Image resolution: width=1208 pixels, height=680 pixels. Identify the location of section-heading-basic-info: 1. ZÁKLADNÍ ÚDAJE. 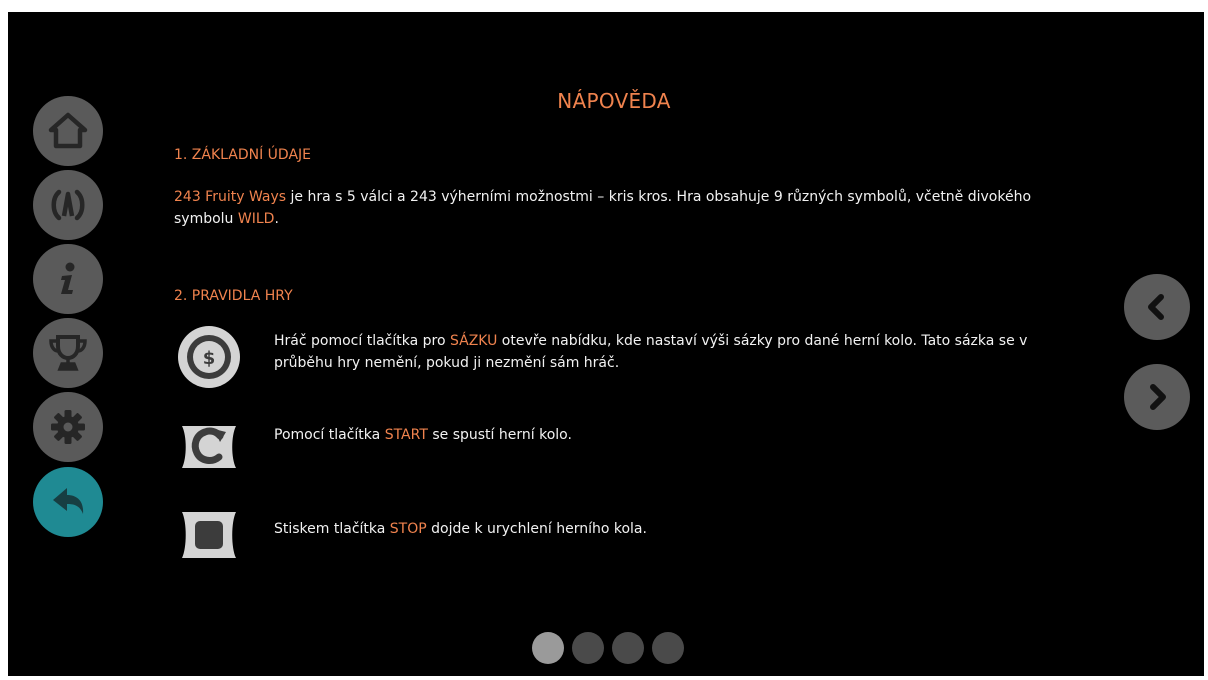
(243, 155).